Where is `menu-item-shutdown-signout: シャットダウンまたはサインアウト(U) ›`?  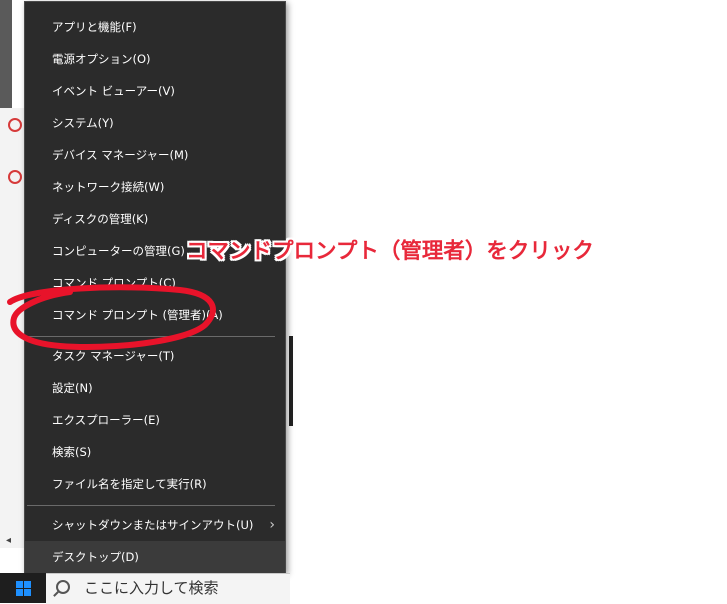 menu-item-shutdown-signout: シャットダウンまたはサインアウト(U) › is located at coordinates (155, 525).